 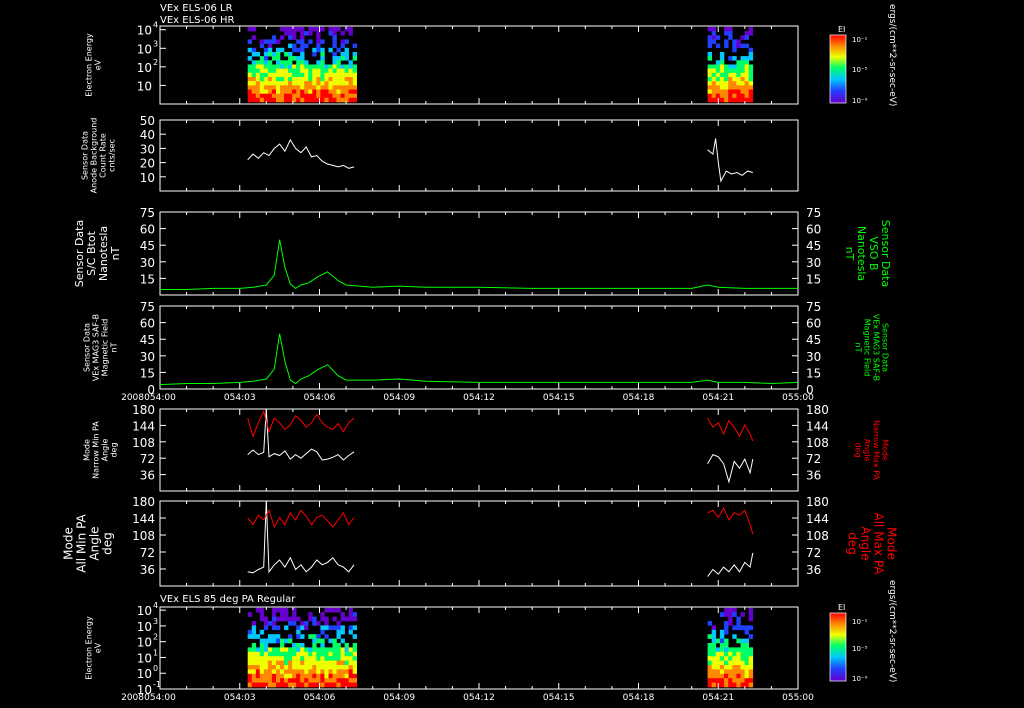 What do you see at coordinates (240, 698) in the screenshot?
I see `time-tick-label: 054:03` at bounding box center [240, 698].